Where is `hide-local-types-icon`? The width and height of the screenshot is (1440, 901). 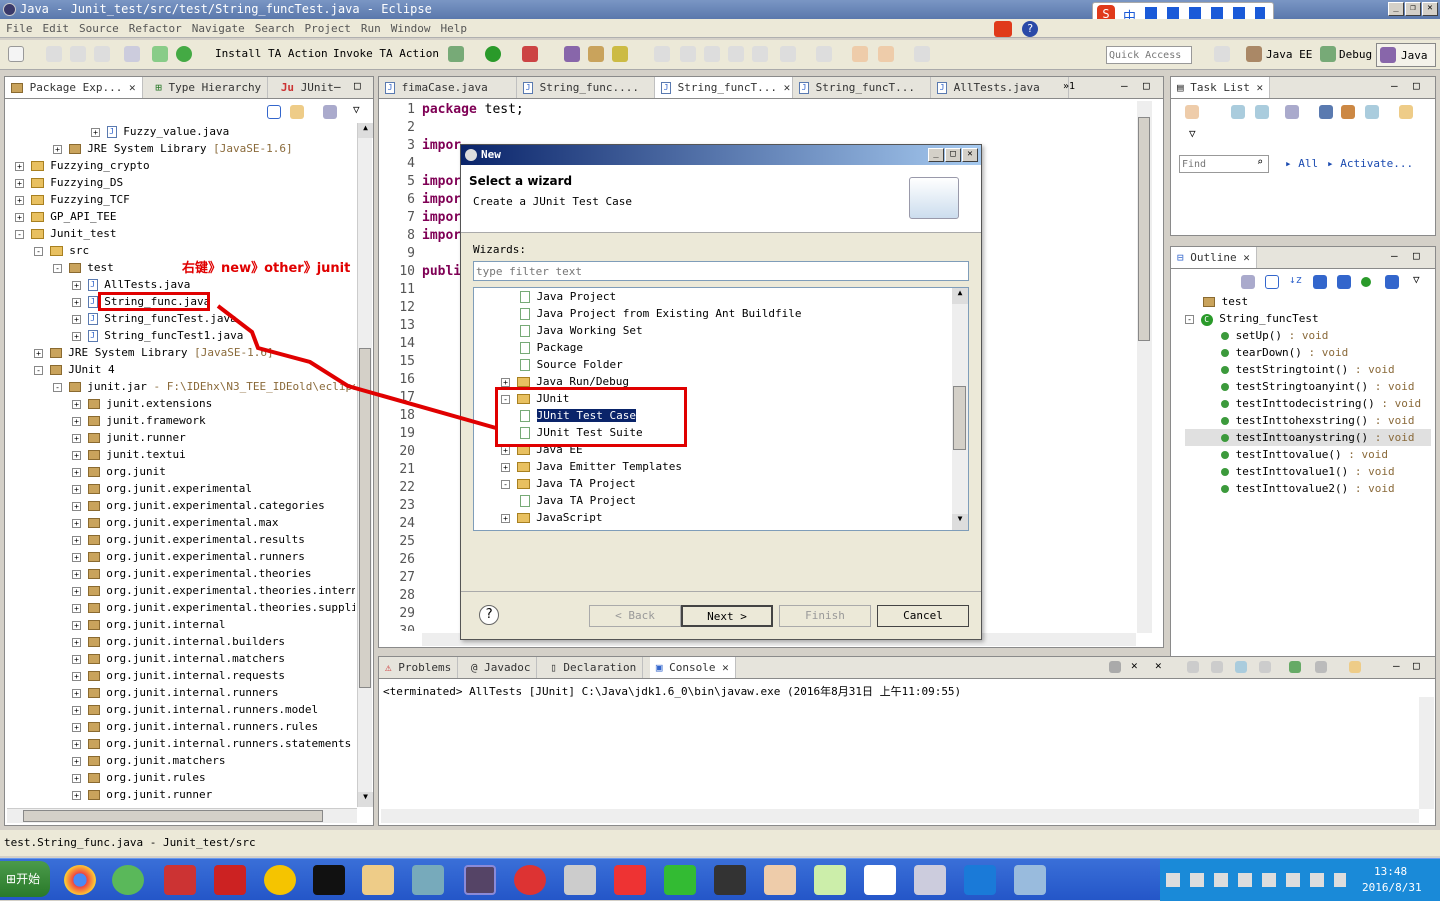
hide-local-types-icon is located at coordinates (1392, 282).